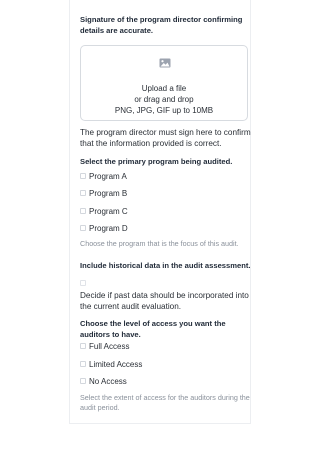 The width and height of the screenshot is (320, 453). What do you see at coordinates (164, 110) in the screenshot?
I see `upload-hint: PNG, JPG, GIF up to 10MB` at bounding box center [164, 110].